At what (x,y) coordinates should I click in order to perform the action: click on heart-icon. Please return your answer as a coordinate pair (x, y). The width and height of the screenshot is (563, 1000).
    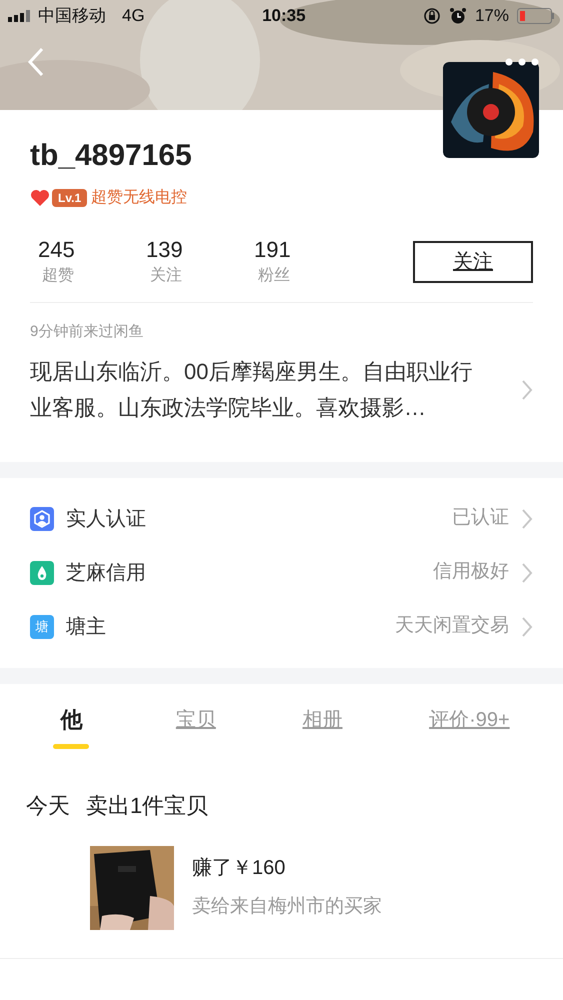
    Looking at the image, I should click on (40, 198).